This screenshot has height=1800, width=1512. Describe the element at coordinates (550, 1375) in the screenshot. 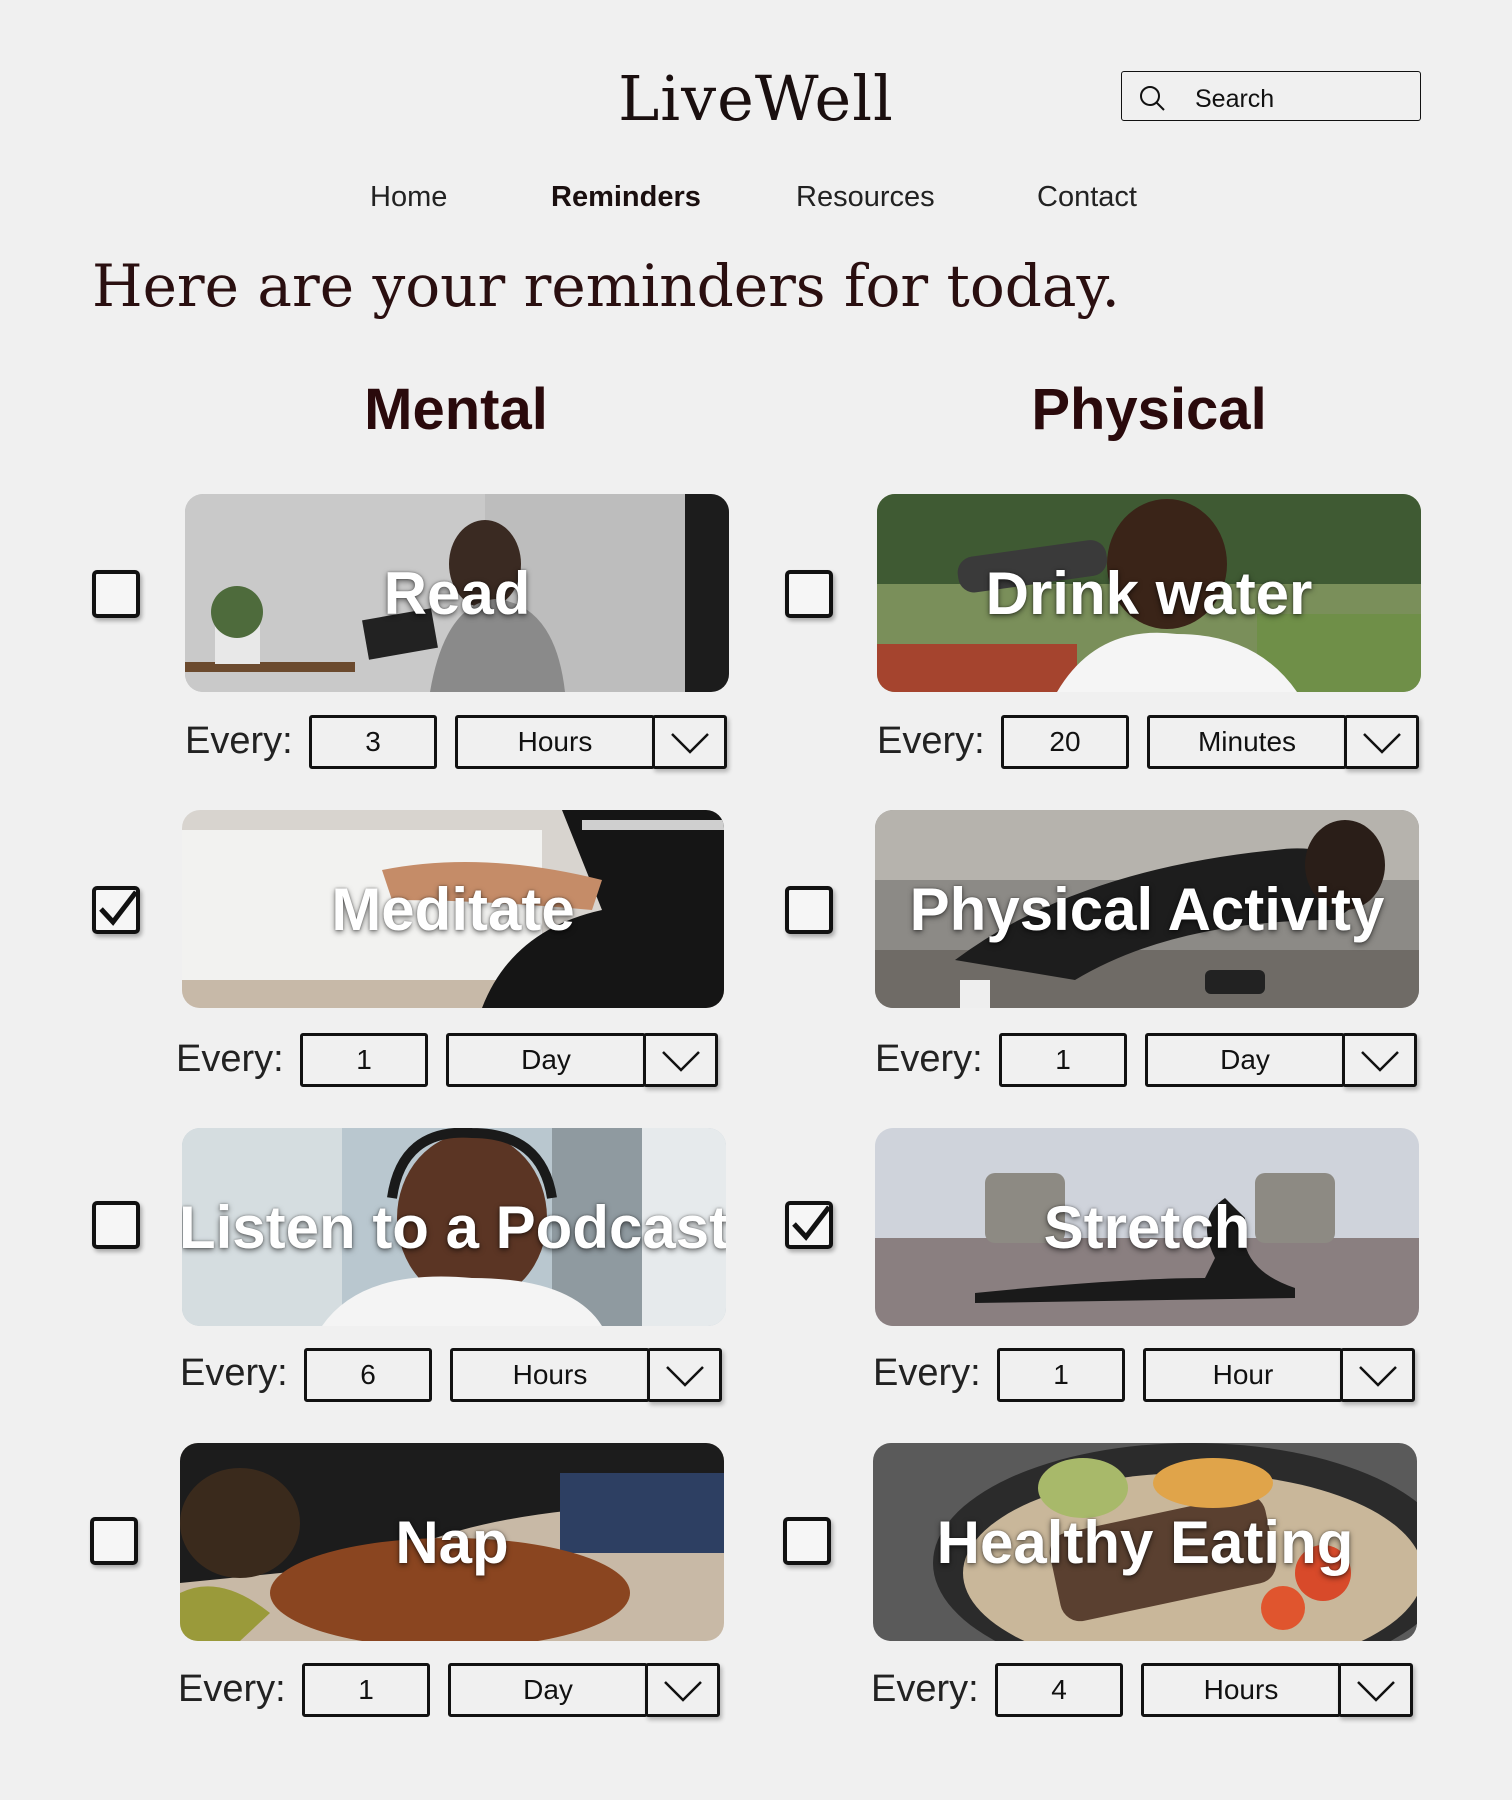

I see `podcast-unit-select: Hours` at that location.